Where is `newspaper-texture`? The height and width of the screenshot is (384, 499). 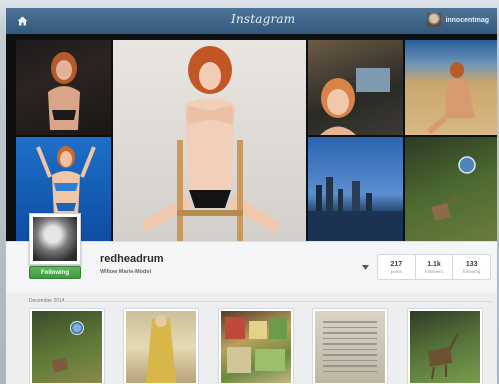 newspaper-texture is located at coordinates (350, 348).